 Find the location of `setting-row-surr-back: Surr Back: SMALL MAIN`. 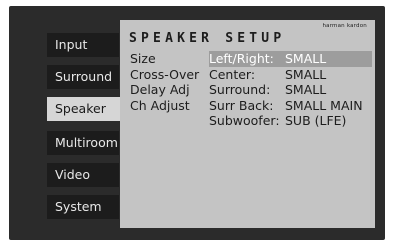

setting-row-surr-back: Surr Back: SMALL MAIN is located at coordinates (290, 106).